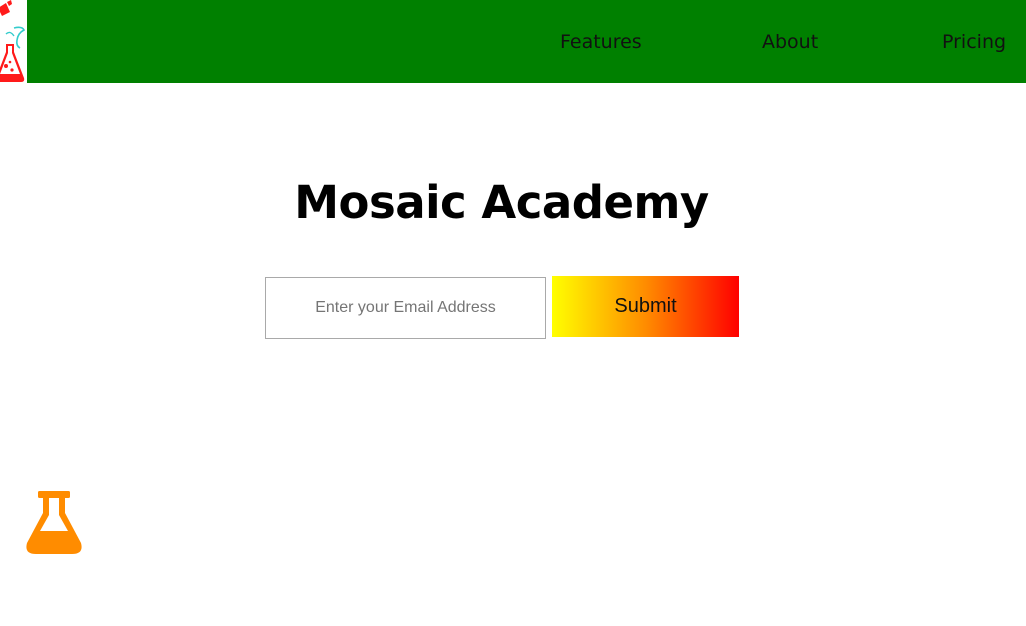  I want to click on nav-features-link: Features, so click(601, 42).